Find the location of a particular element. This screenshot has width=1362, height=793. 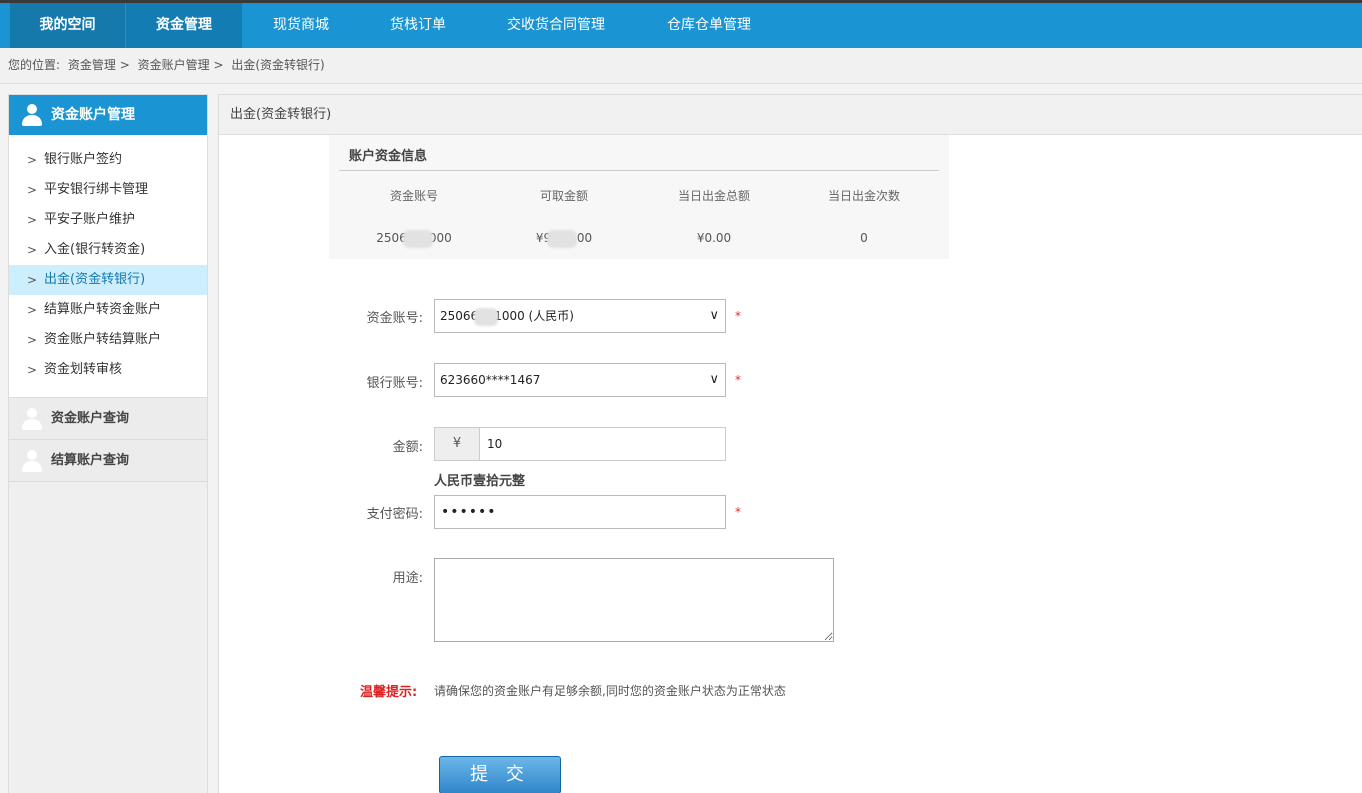

sidebar-item-bank-signing: > 银行账户签约 is located at coordinates (108, 160).